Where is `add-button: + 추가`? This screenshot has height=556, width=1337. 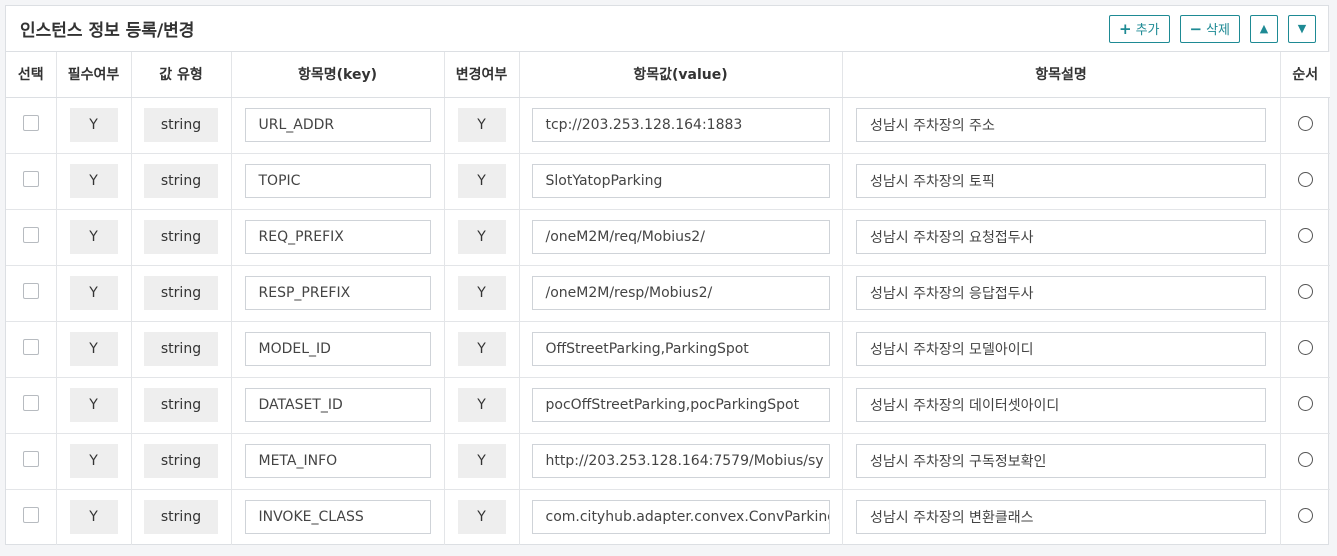
add-button: + 추가 is located at coordinates (1139, 28).